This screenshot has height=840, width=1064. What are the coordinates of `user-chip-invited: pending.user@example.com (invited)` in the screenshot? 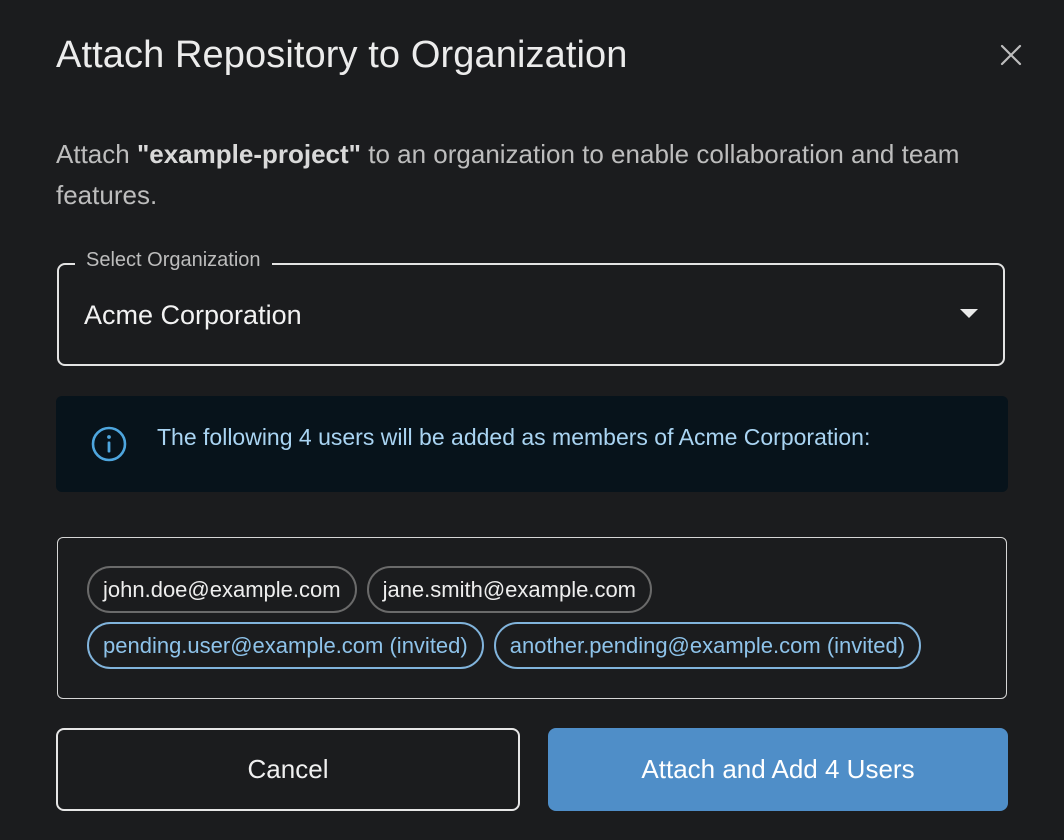 It's located at (285, 645).